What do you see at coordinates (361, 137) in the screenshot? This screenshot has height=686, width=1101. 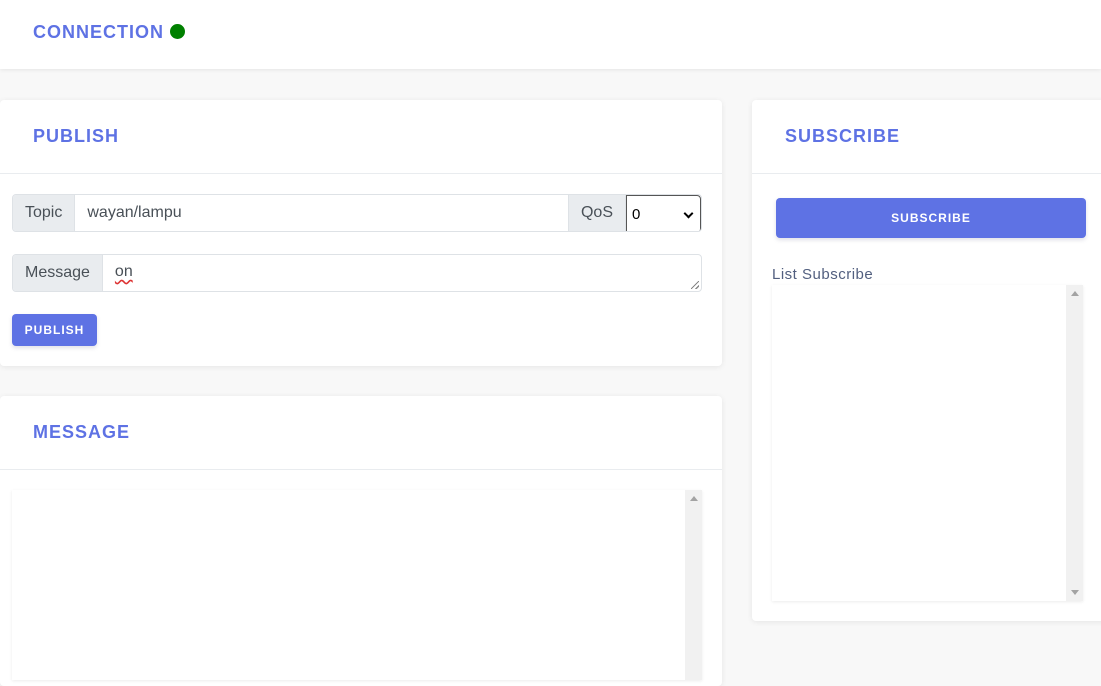 I see `publish-card-header: PUBLISH` at bounding box center [361, 137].